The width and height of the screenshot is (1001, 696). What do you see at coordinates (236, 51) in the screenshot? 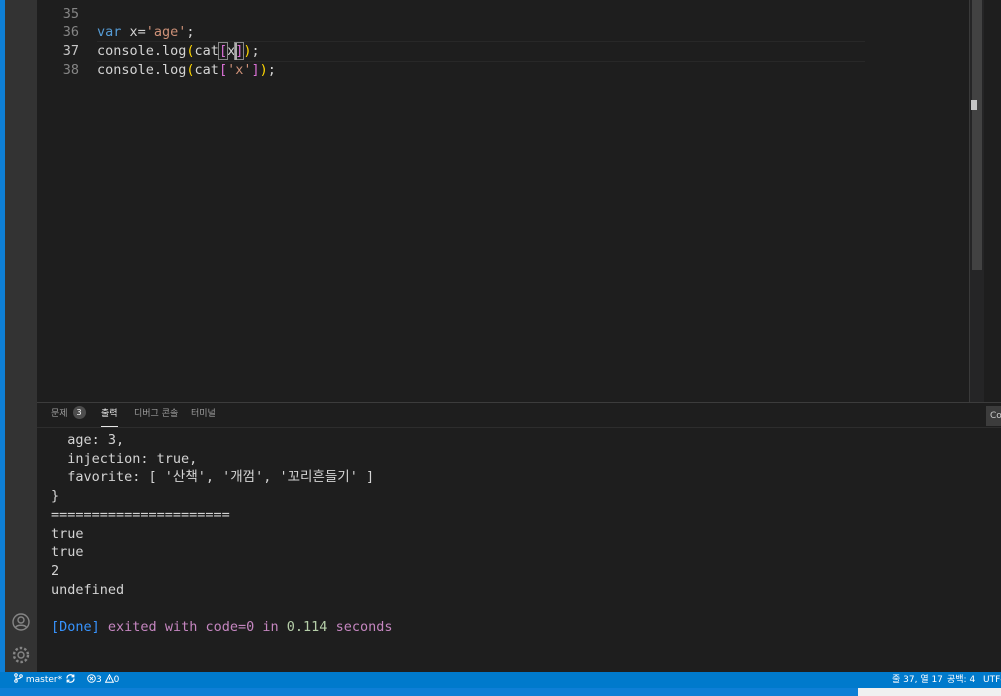
I see `text-cursor` at bounding box center [236, 51].